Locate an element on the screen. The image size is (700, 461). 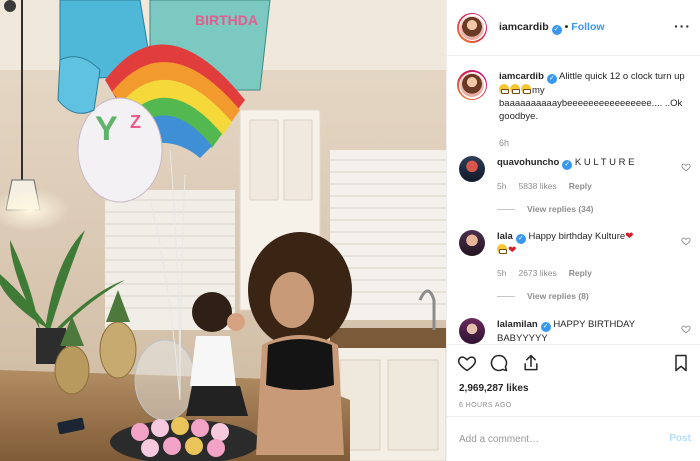
post-actions: 2,969,287 likes 6 HOURS AGO is located at coordinates (573, 380).